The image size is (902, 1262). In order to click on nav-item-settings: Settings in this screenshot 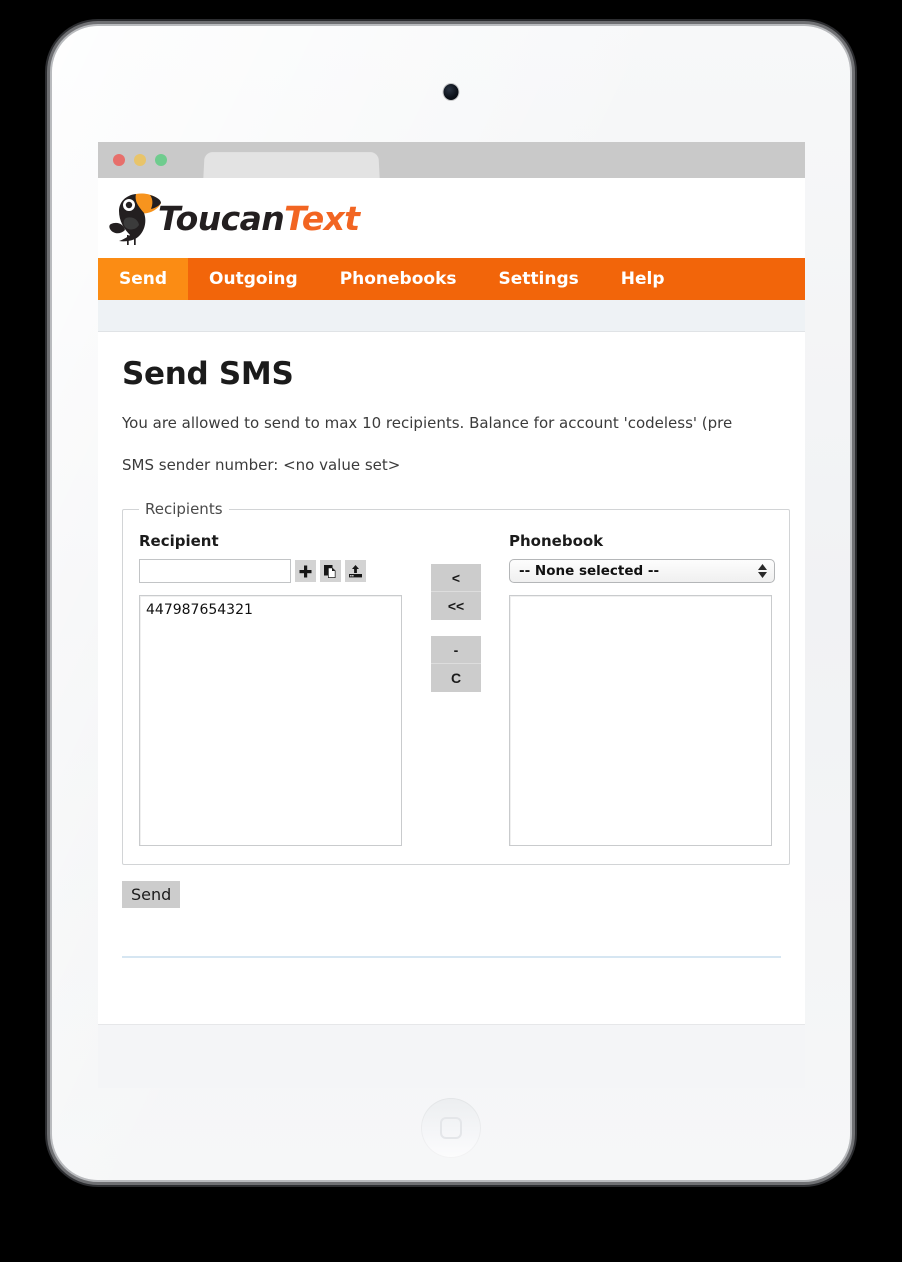, I will do `click(539, 279)`.